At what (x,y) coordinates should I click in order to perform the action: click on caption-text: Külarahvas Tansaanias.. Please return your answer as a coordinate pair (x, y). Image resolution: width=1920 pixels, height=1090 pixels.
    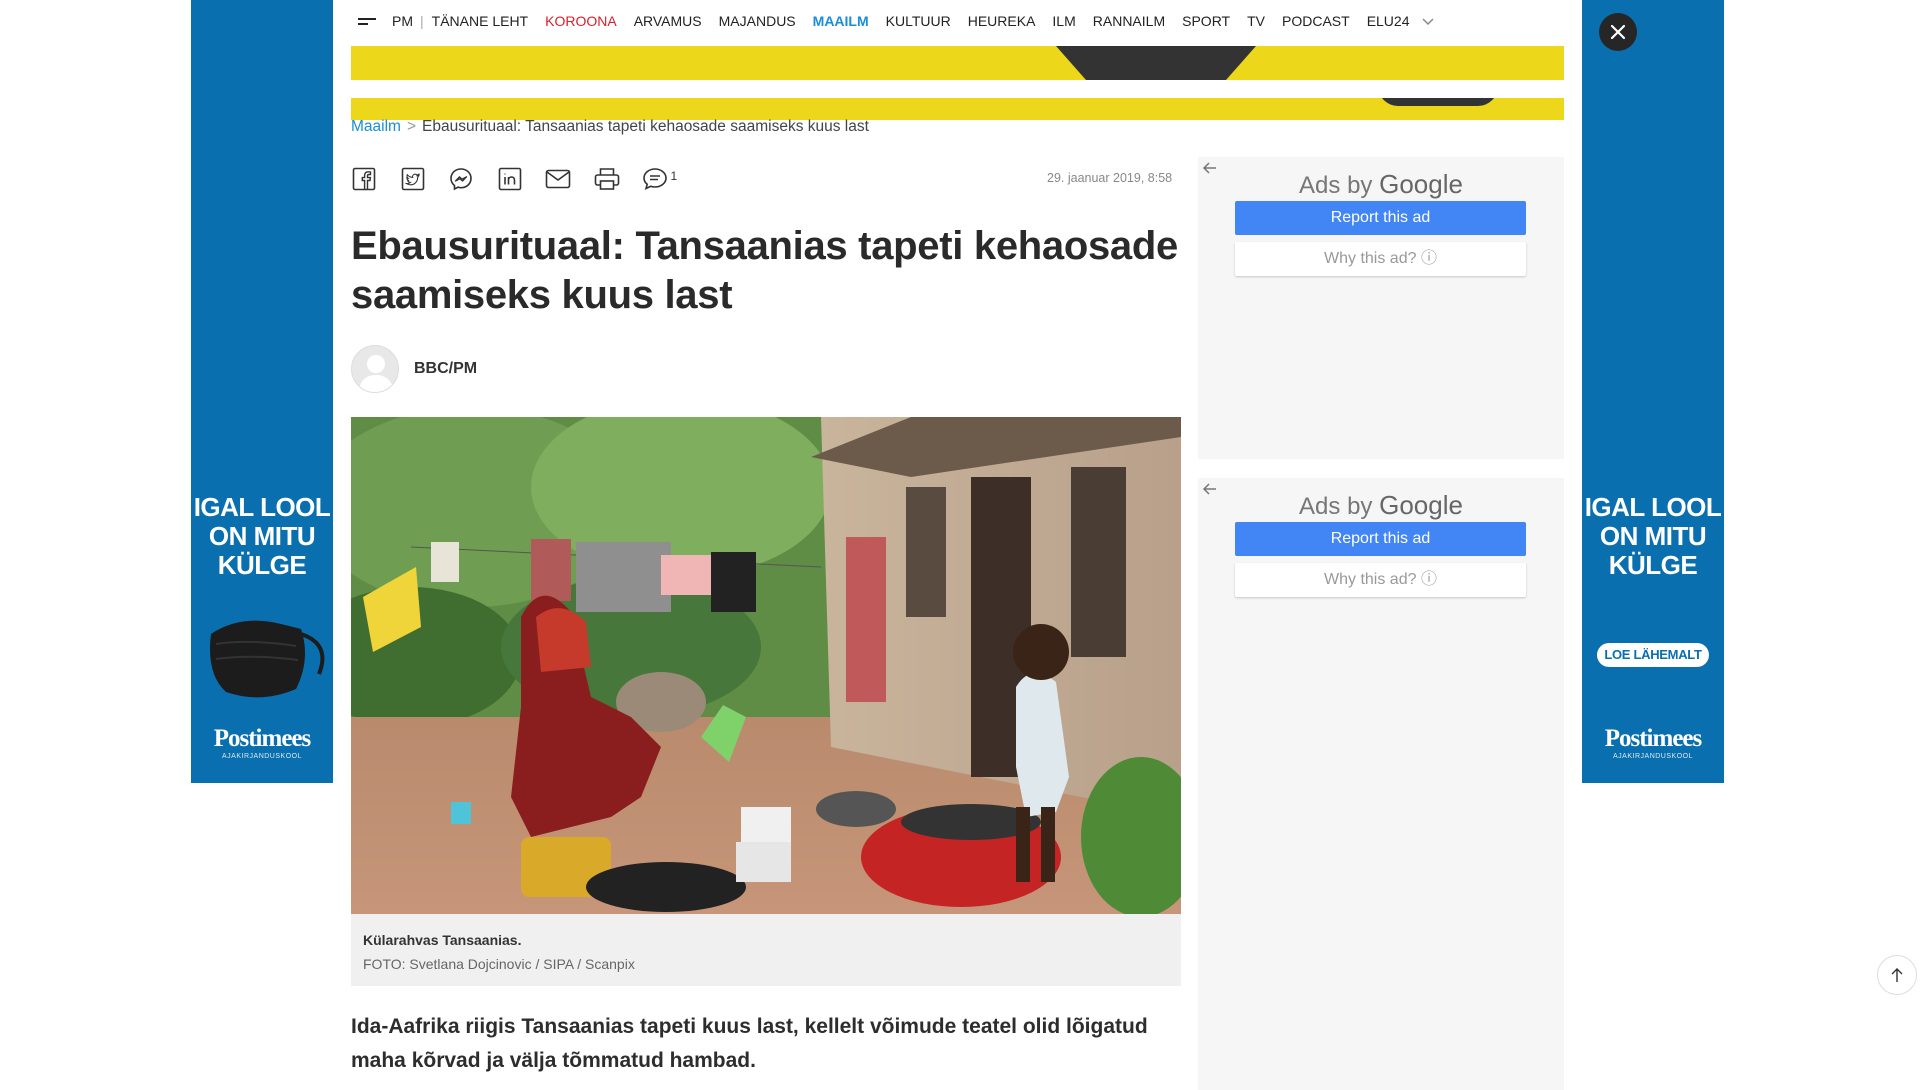
    Looking at the image, I should click on (442, 940).